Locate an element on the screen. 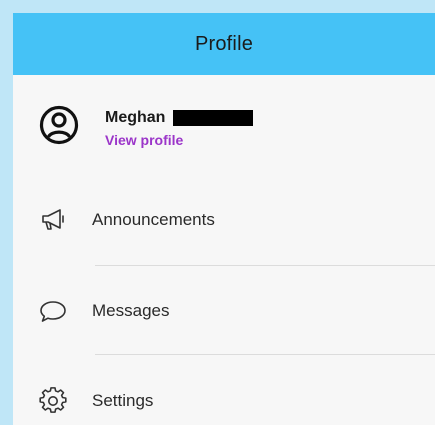  menu-item-label: Settings is located at coordinates (123, 400).